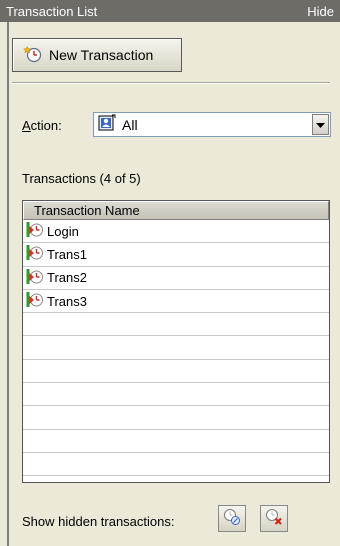 The width and height of the screenshot is (340, 546). I want to click on show-hidden-icon, so click(232, 518).